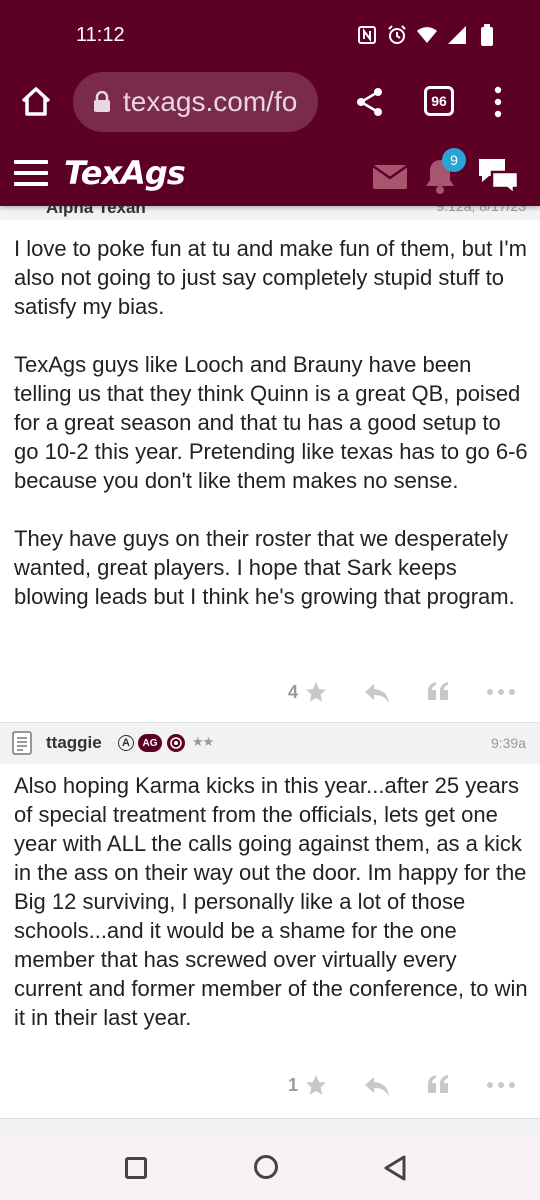 The height and width of the screenshot is (1200, 540). Describe the element at coordinates (210, 101) in the screenshot. I see `url-text: texags.com/fo` at that location.